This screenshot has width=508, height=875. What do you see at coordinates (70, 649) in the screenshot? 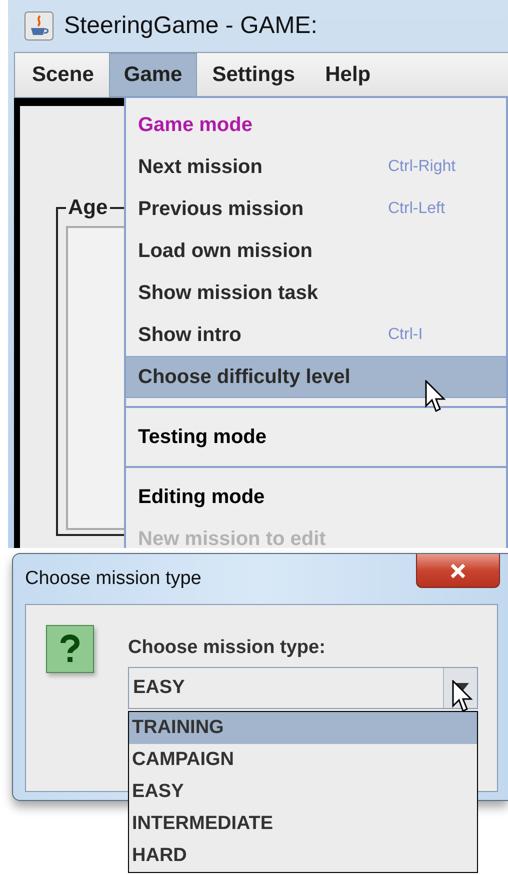
I see `question-icon` at bounding box center [70, 649].